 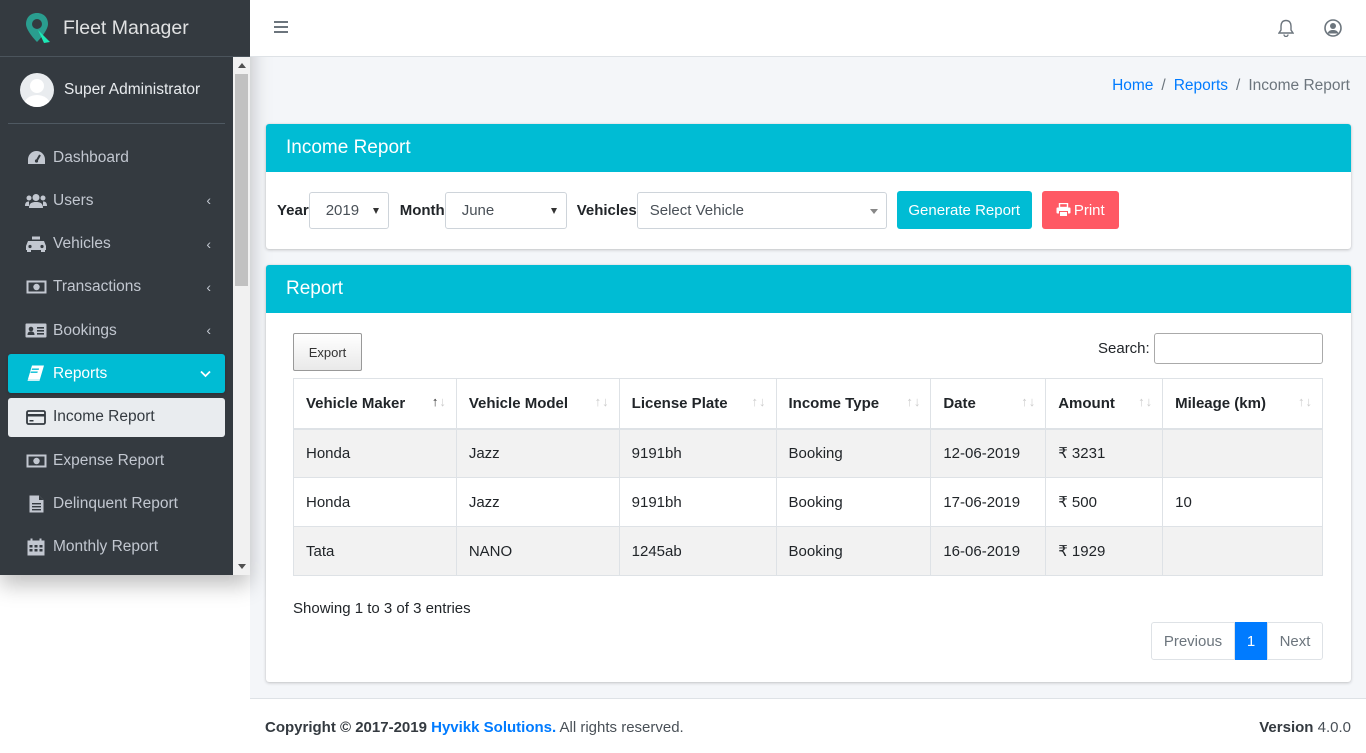 What do you see at coordinates (1286, 30) in the screenshot?
I see `bell-icon` at bounding box center [1286, 30].